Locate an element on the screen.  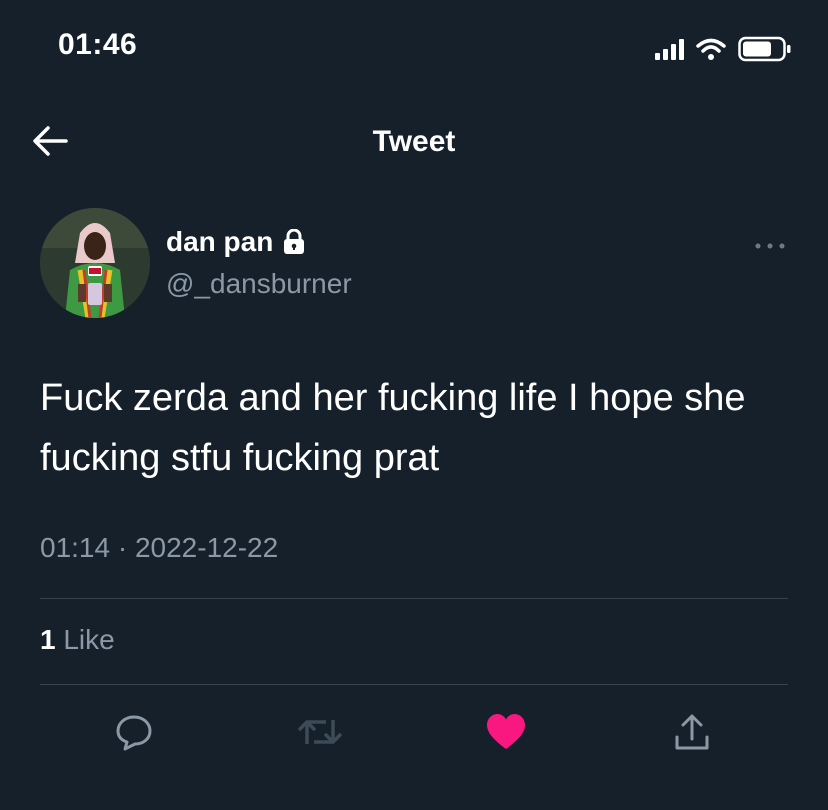
status-bar: 01:46 is located at coordinates (414, 50).